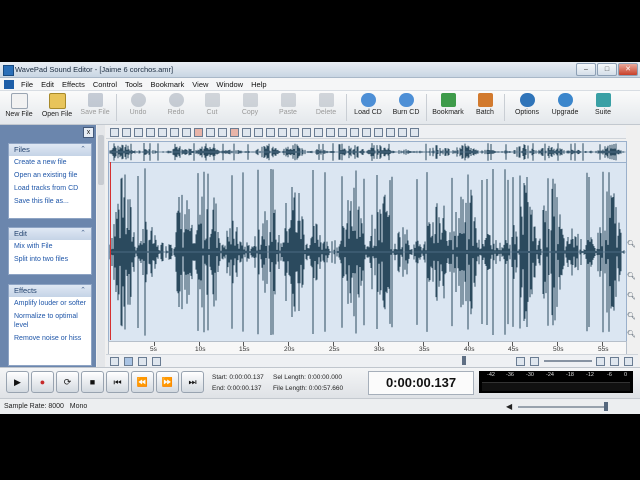 This screenshot has width=640, height=480. What do you see at coordinates (631, 334) in the screenshot?
I see `zoom-full-icon: 🔍︎` at bounding box center [631, 334].